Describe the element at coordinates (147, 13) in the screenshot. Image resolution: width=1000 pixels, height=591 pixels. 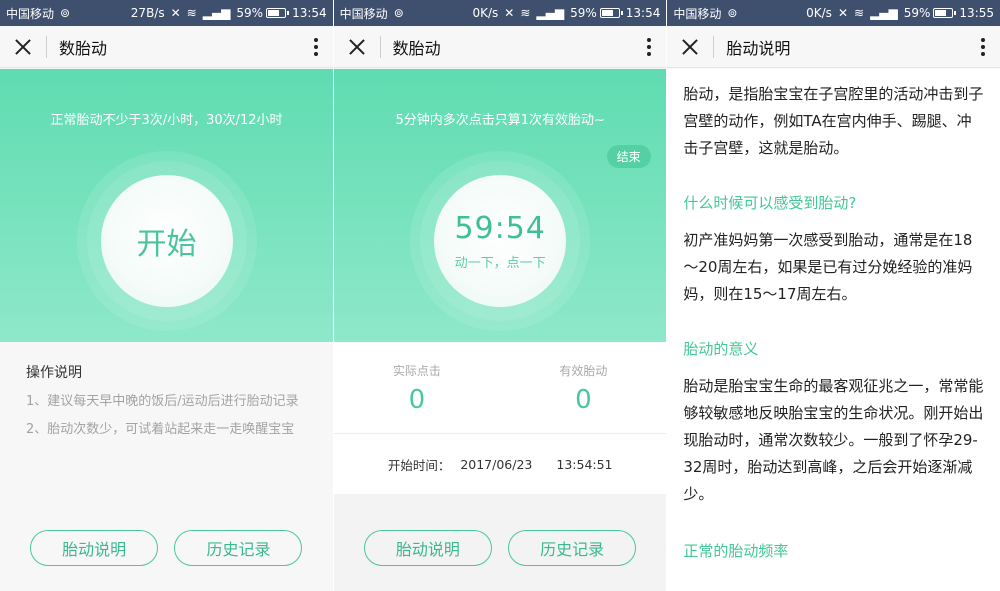
I see `net-speed: 27B/s` at that location.